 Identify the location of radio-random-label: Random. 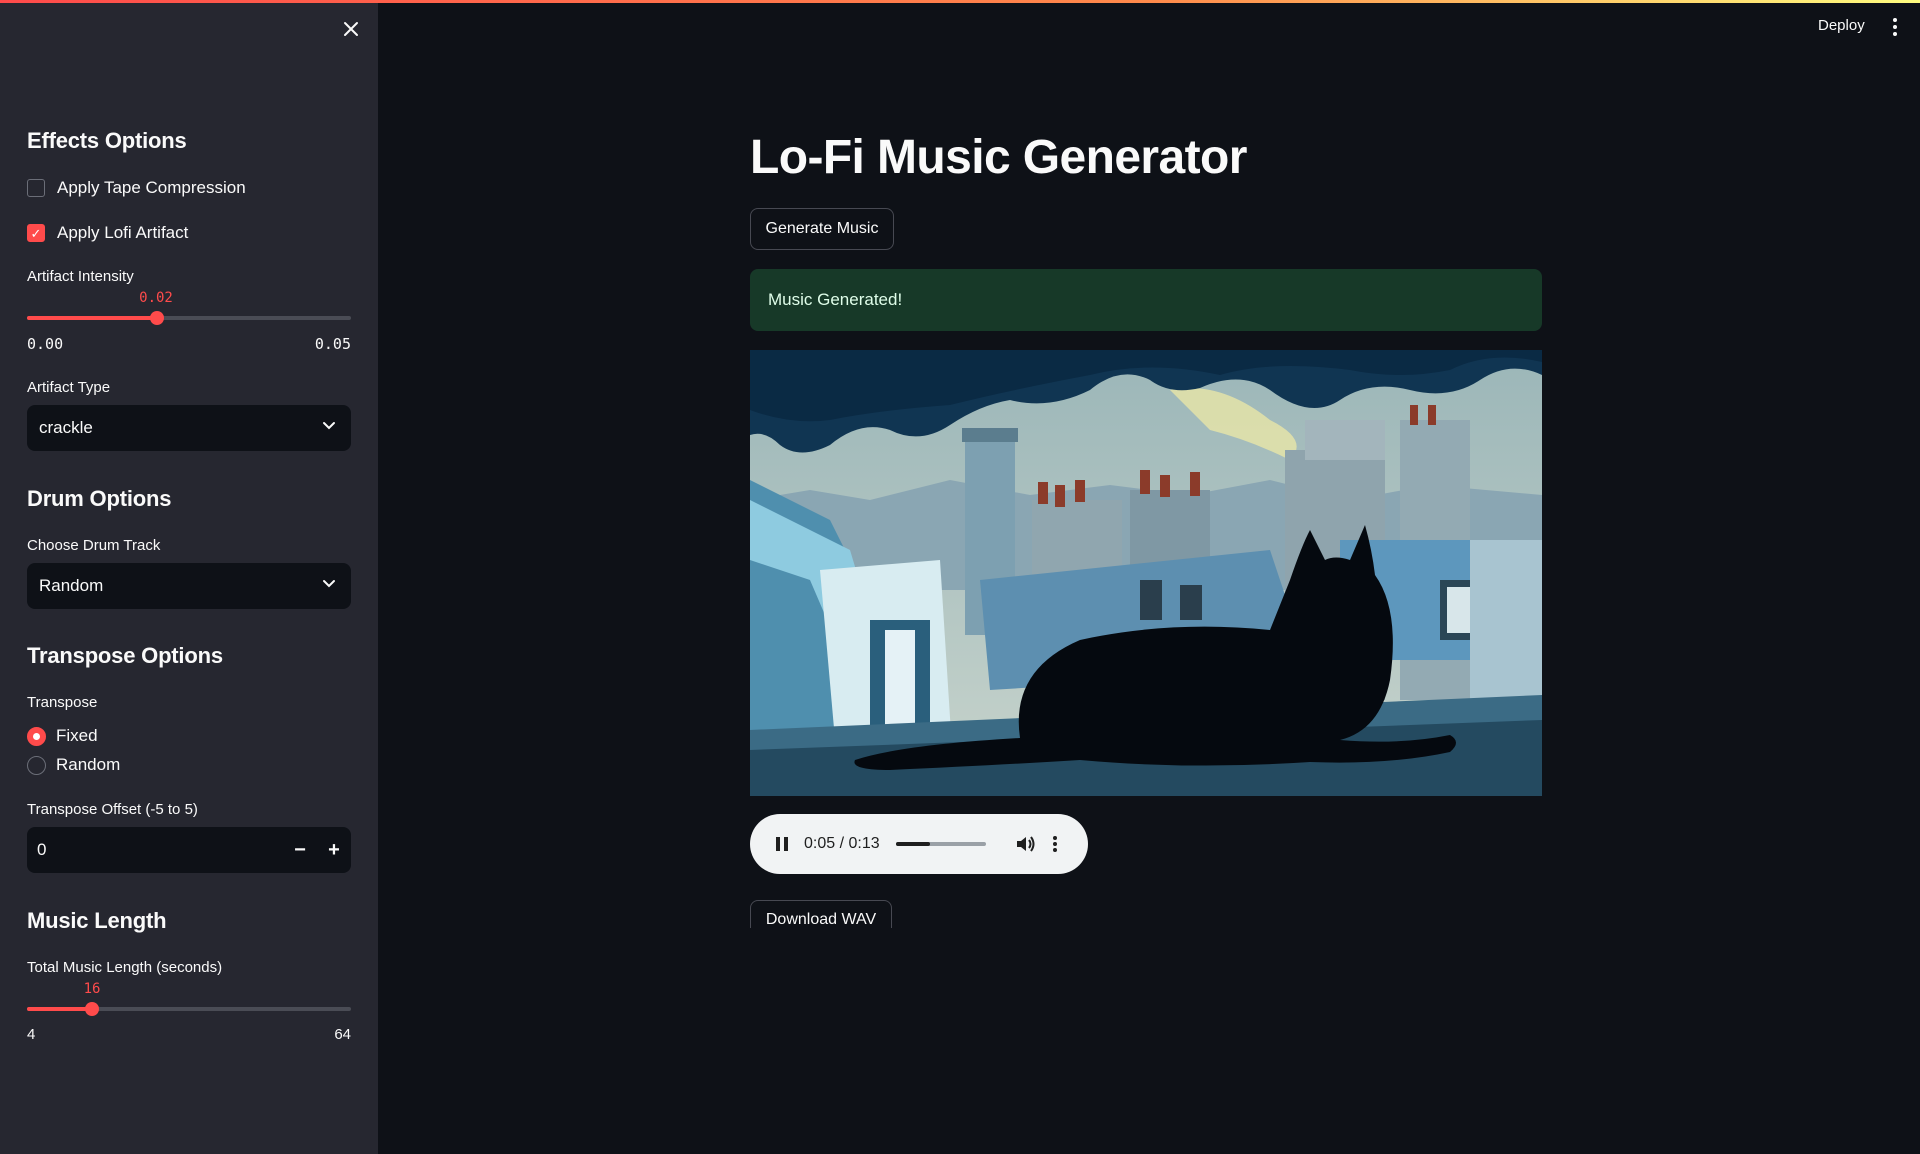
(88, 764).